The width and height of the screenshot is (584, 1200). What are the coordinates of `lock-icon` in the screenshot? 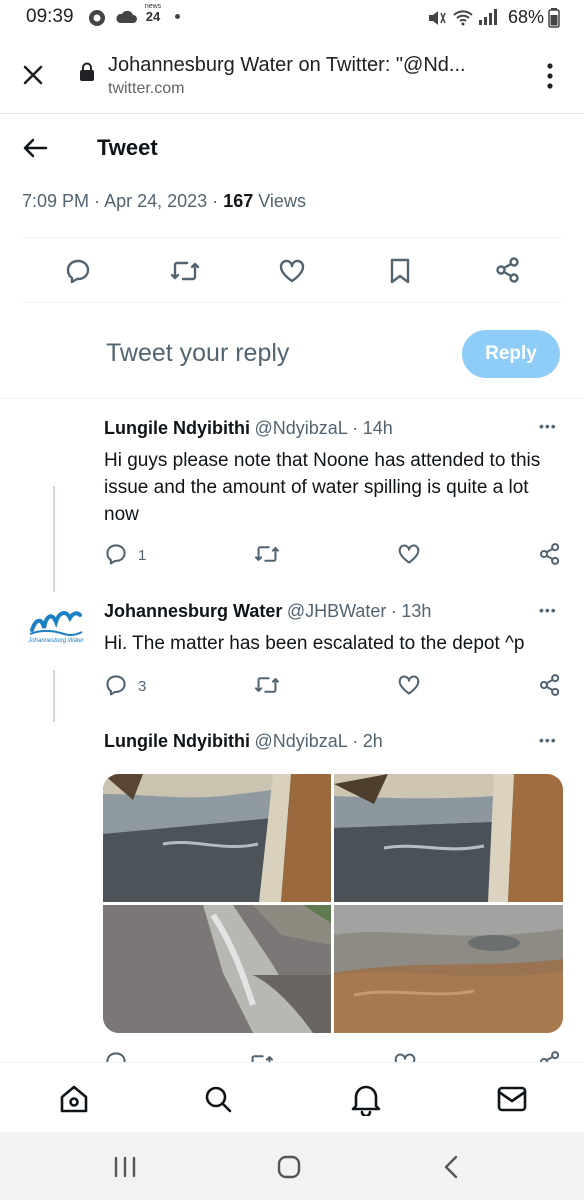 It's located at (87, 72).